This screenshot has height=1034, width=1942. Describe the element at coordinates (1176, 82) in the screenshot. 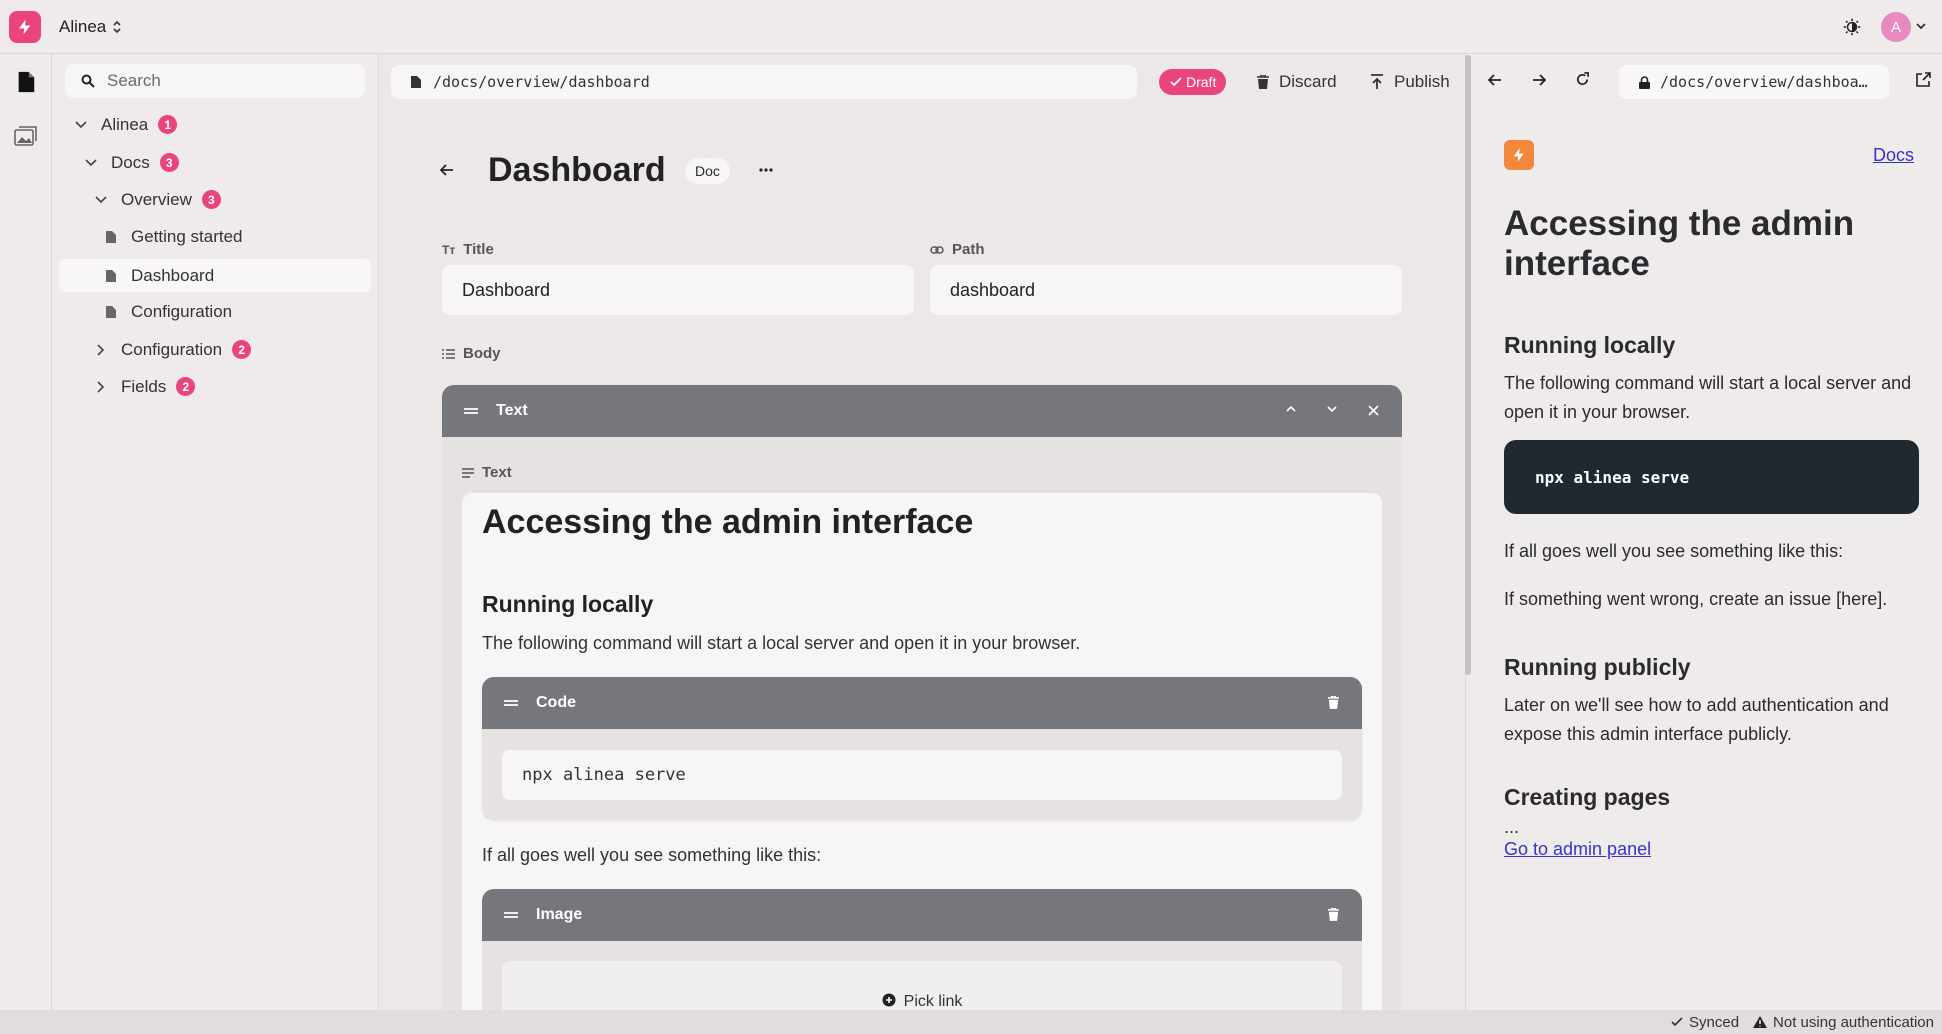

I see `check-icon` at that location.